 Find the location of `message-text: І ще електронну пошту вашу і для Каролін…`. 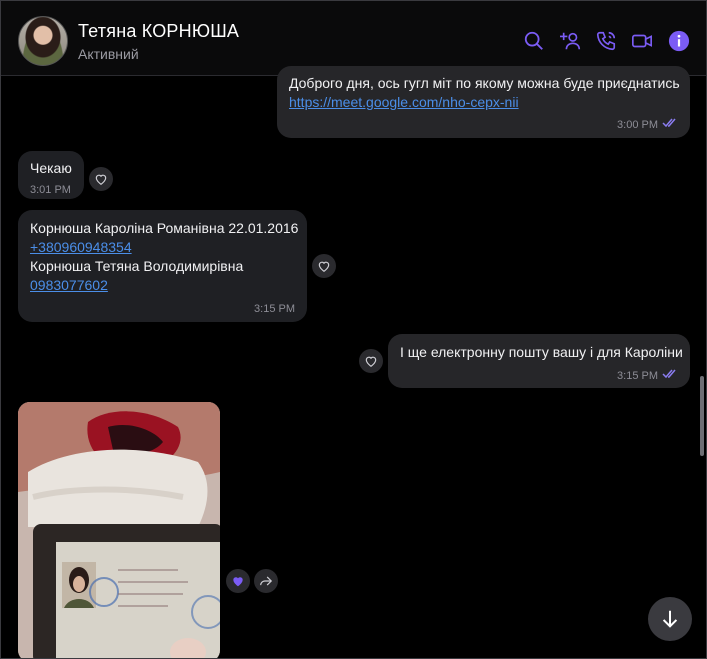

message-text: І ще електронну пошту вашу і для Каролін… is located at coordinates (541, 352).